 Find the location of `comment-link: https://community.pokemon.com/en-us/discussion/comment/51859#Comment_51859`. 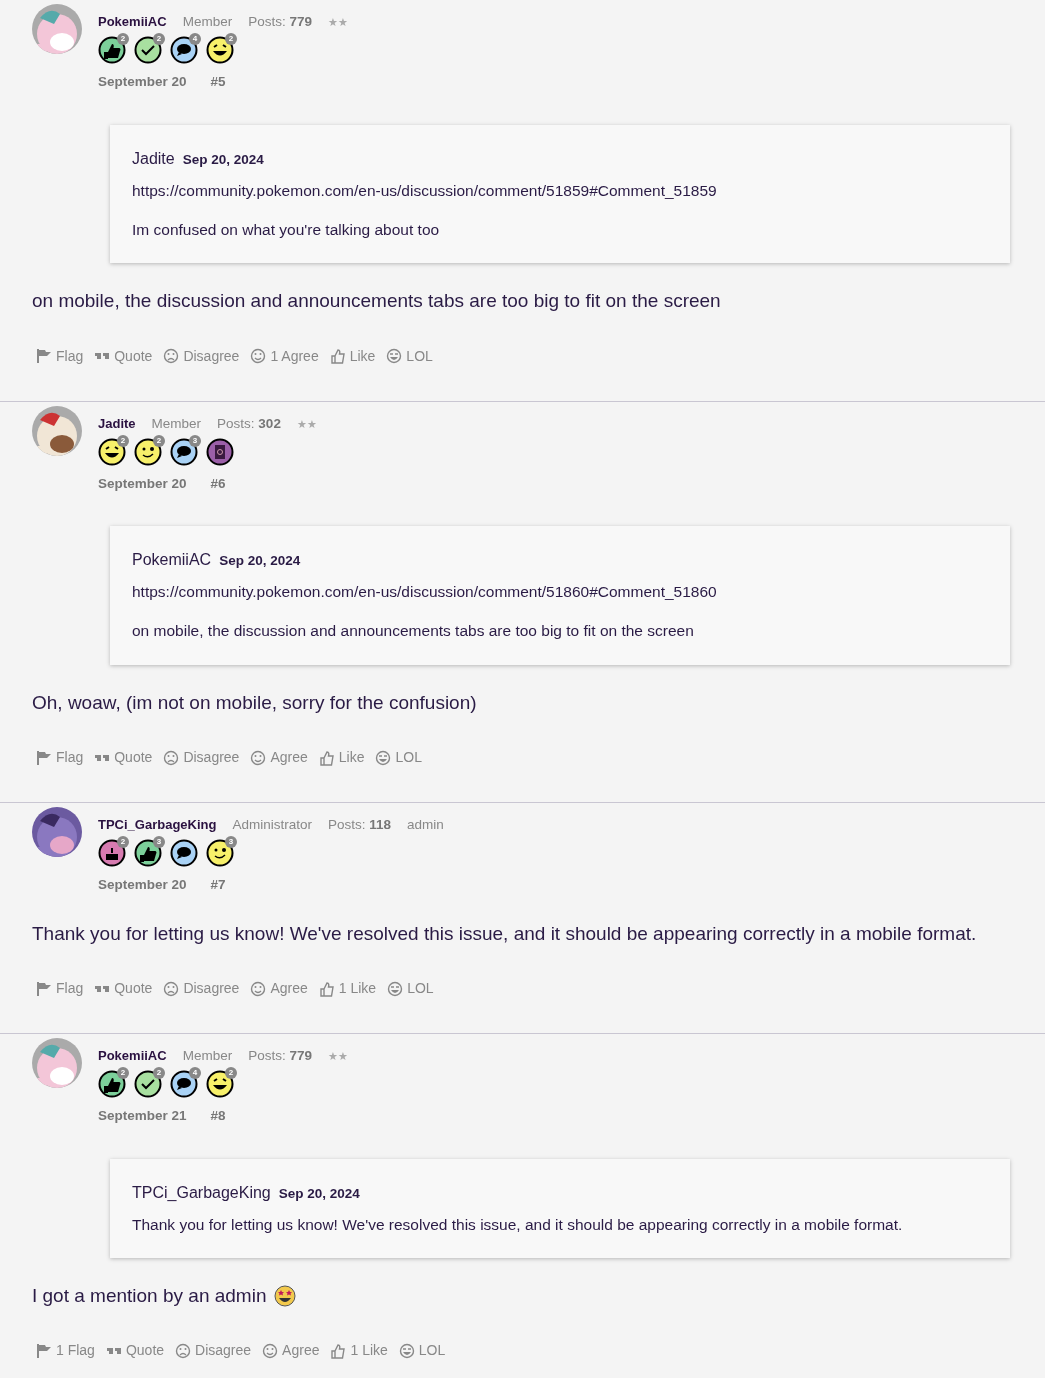

comment-link: https://community.pokemon.com/en-us/discussion/comment/51859#Comment_51859 is located at coordinates (424, 190).